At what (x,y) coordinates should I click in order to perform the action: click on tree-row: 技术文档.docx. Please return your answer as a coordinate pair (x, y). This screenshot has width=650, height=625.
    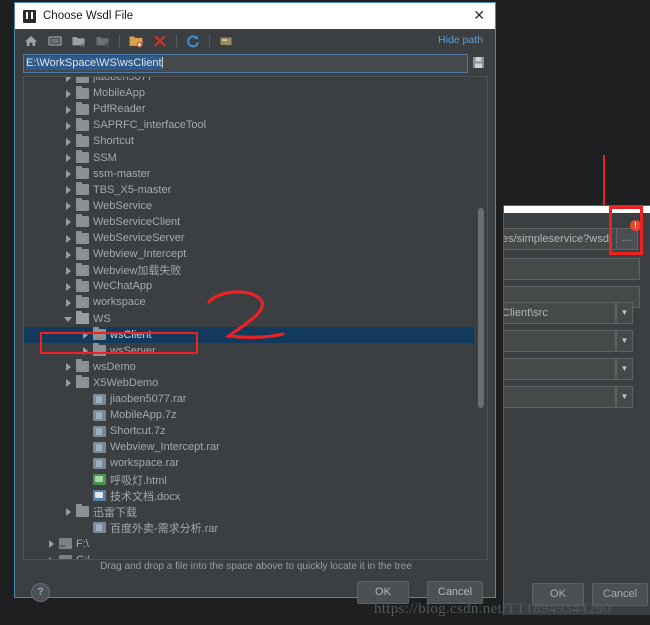
    Looking at the image, I should click on (249, 496).